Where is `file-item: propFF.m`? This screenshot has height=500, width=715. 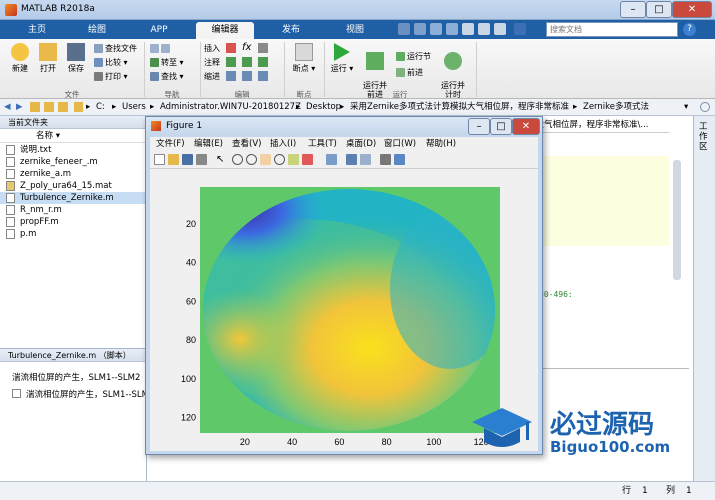 file-item: propFF.m is located at coordinates (73, 222).